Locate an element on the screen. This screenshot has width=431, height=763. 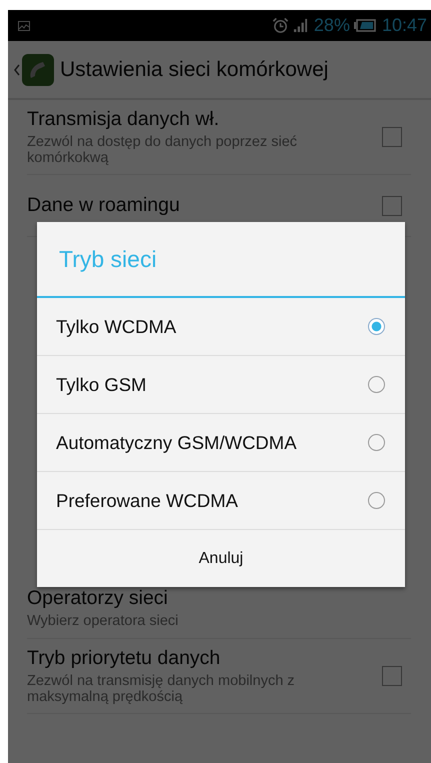
signal-icon is located at coordinates (300, 25).